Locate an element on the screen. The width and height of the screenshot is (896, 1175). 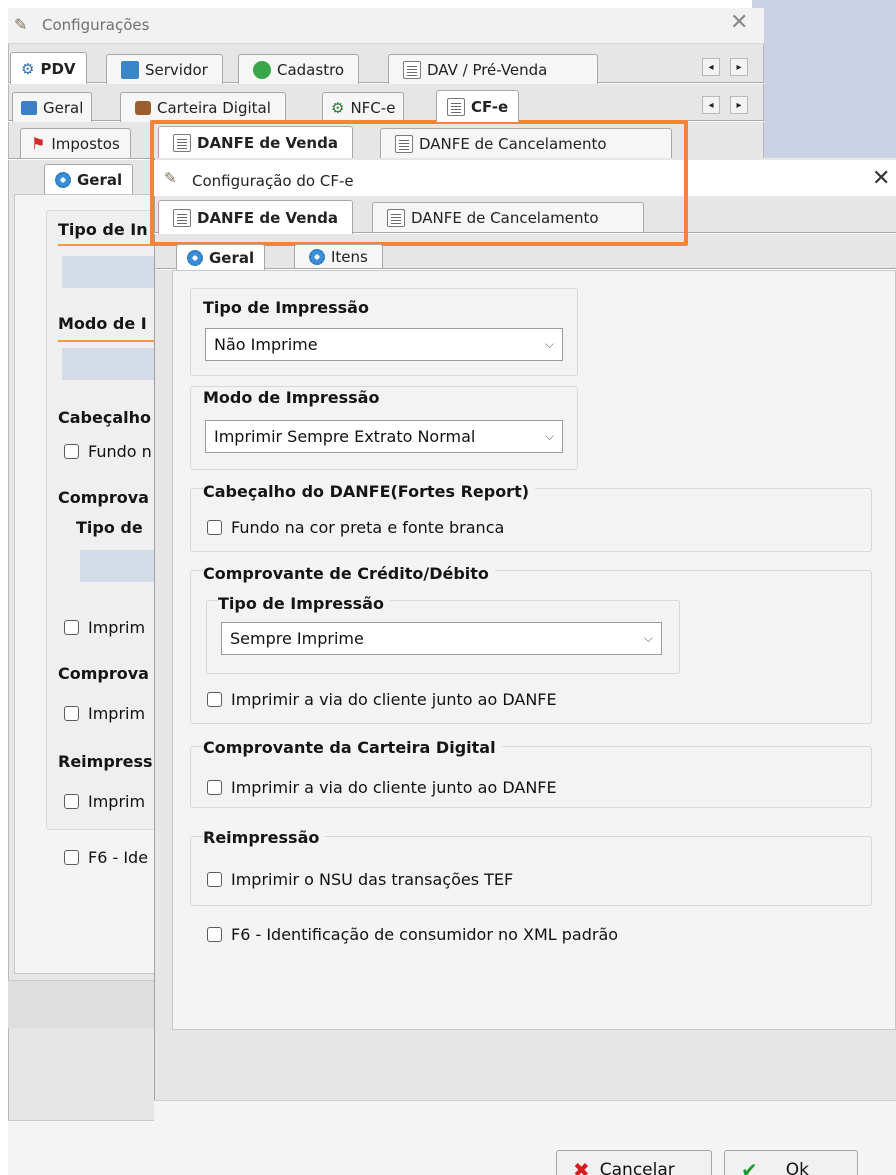
tab-scroll-left: ◂ is located at coordinates (711, 67).